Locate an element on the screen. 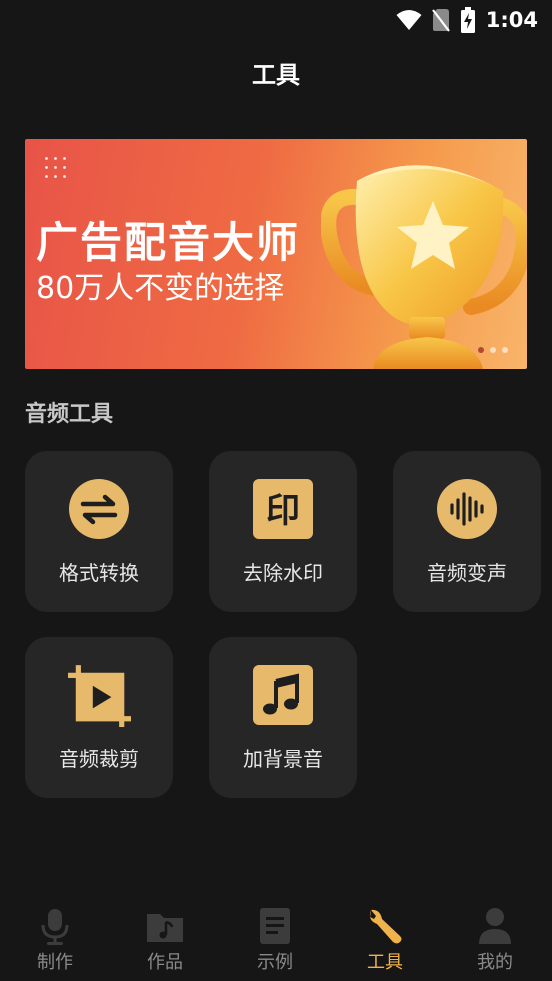  trophy-icon is located at coordinates (424, 267).